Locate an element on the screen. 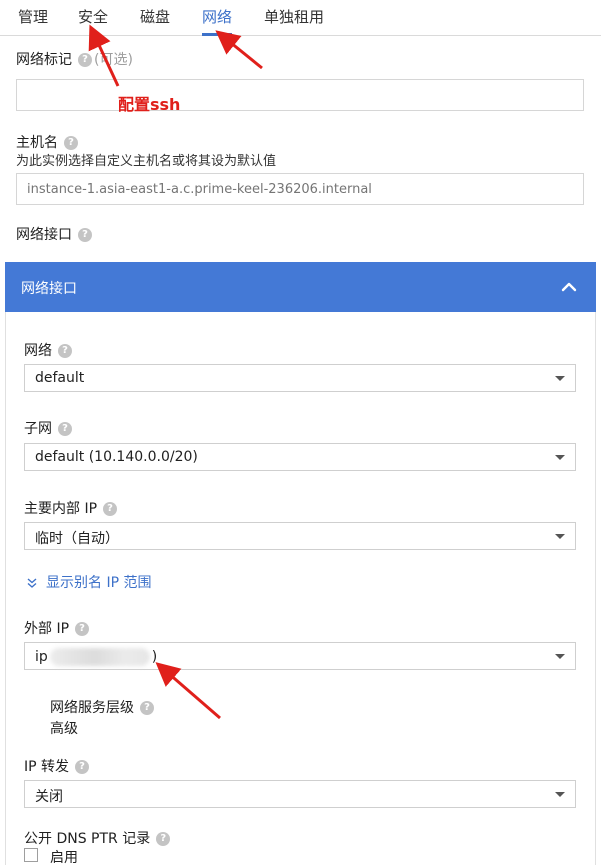  tab-sole-tenancy: 单独租用 is located at coordinates (294, 21).